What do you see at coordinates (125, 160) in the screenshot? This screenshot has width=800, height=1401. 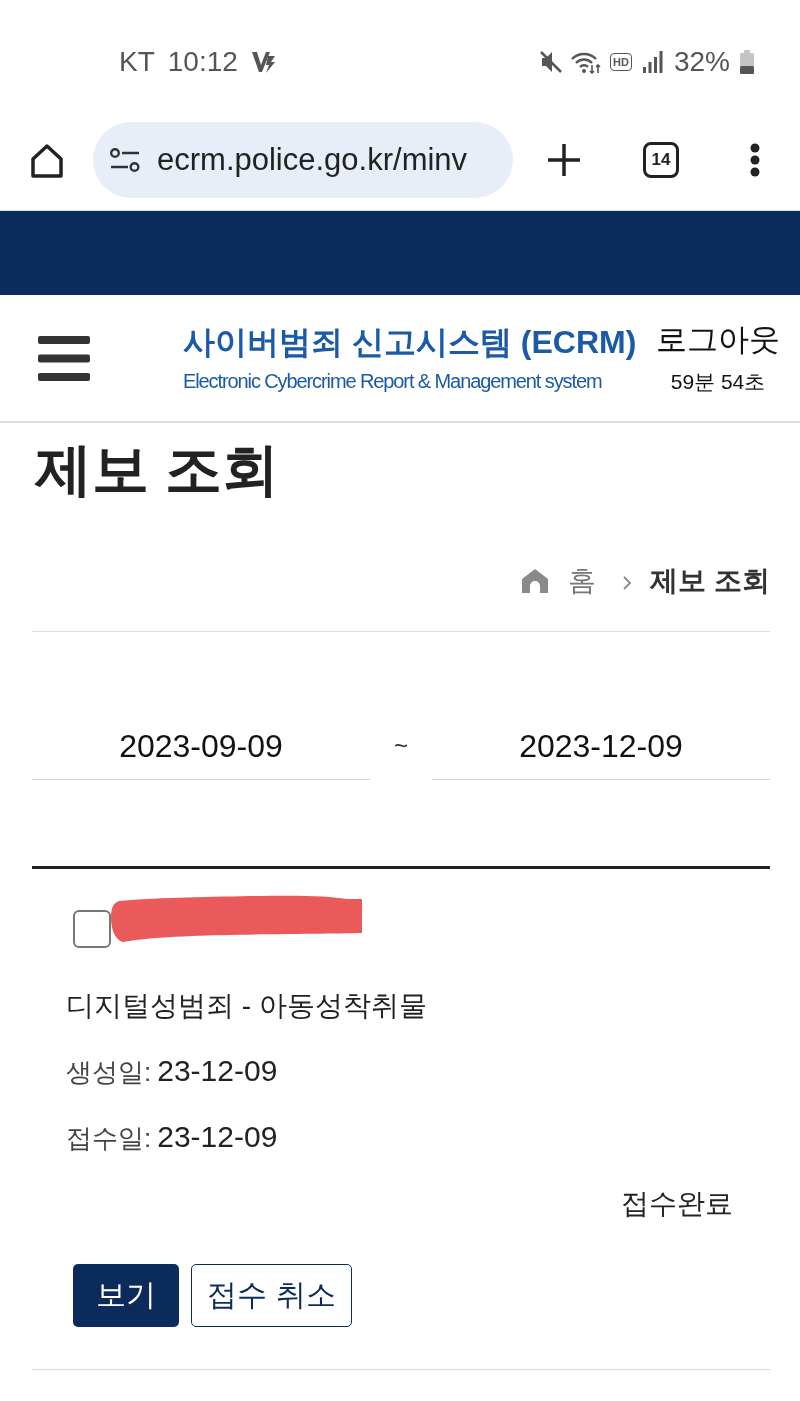 I see `site-settings-icon` at bounding box center [125, 160].